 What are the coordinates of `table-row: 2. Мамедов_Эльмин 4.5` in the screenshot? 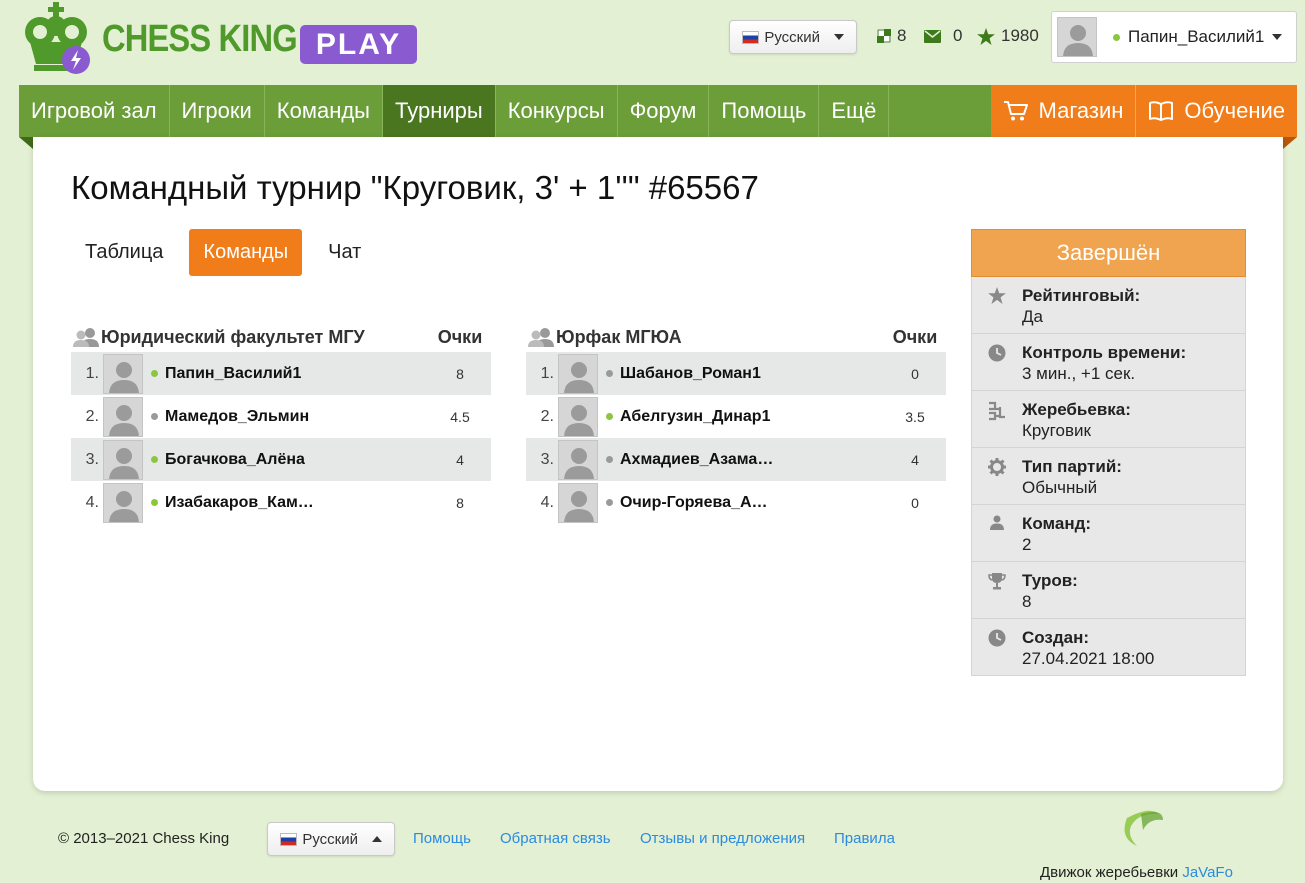 It's located at (281, 416).